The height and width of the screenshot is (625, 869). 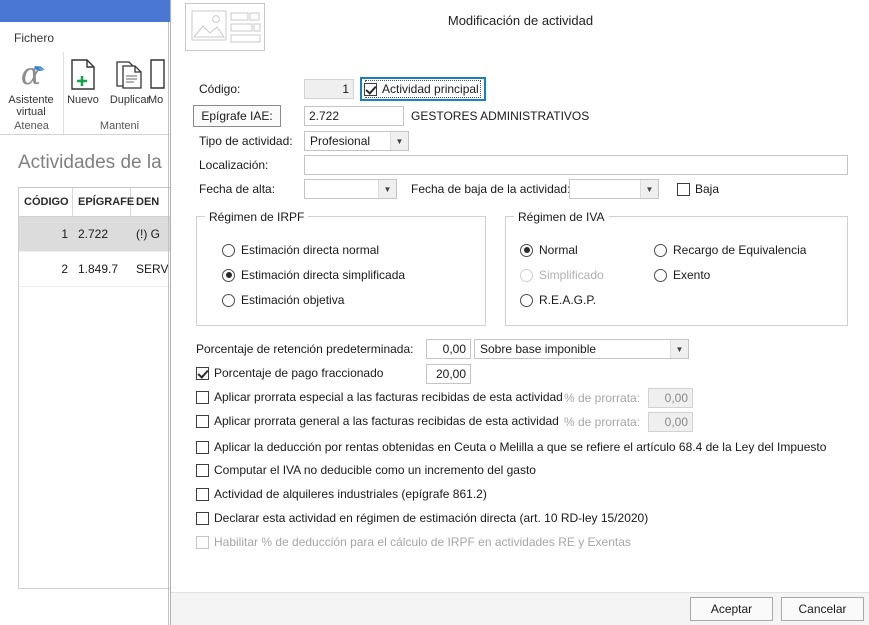 What do you see at coordinates (538, 349) in the screenshot?
I see `retencion-base-value: Sobre base imponible` at bounding box center [538, 349].